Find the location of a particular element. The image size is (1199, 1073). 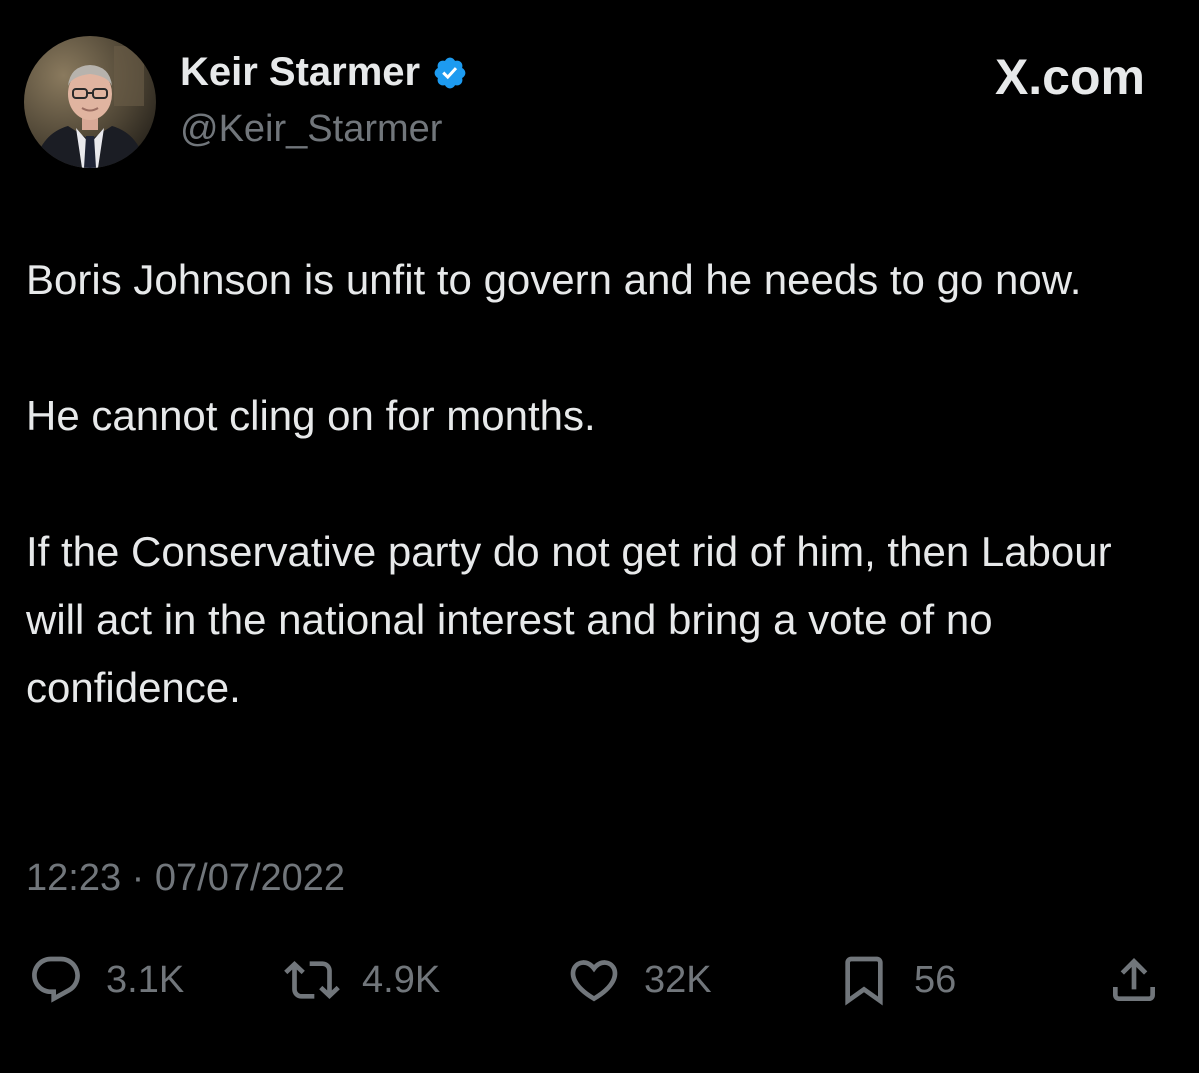

repost-count: 4.9K is located at coordinates (401, 979).